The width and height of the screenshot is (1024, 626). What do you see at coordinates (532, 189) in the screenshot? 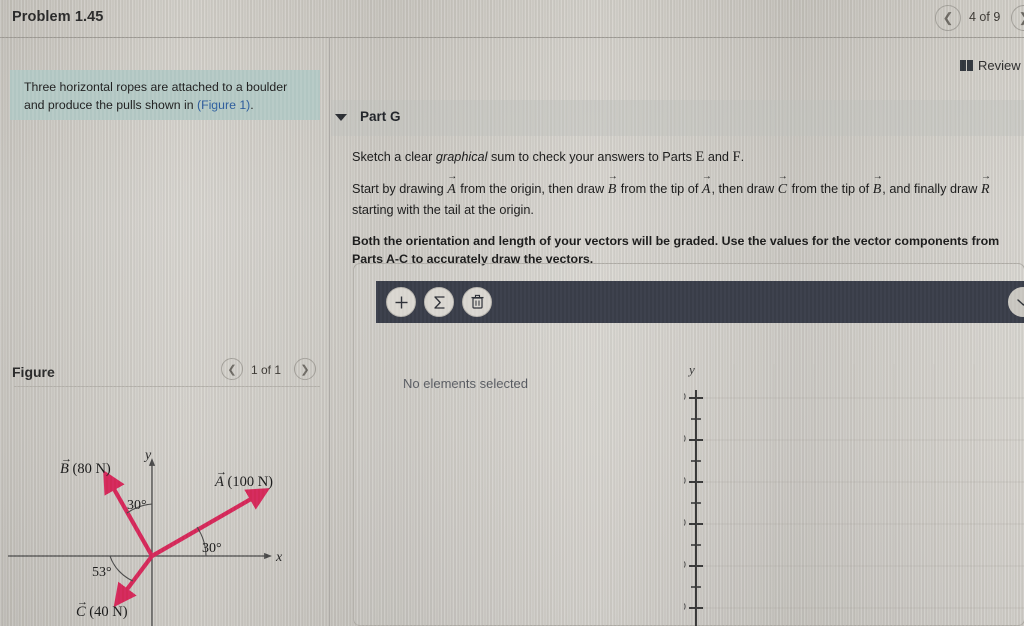
I see `p2-b: from the origin, then draw` at bounding box center [532, 189].